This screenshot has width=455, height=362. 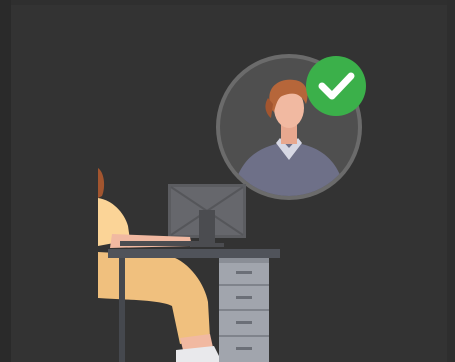 I want to click on check-badge-icon, so click(x=336, y=86).